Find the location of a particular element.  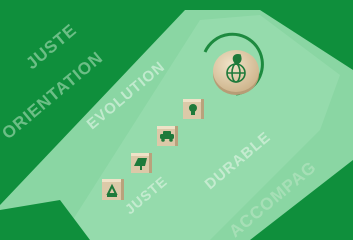

cube-recycle is located at coordinates (113, 189).